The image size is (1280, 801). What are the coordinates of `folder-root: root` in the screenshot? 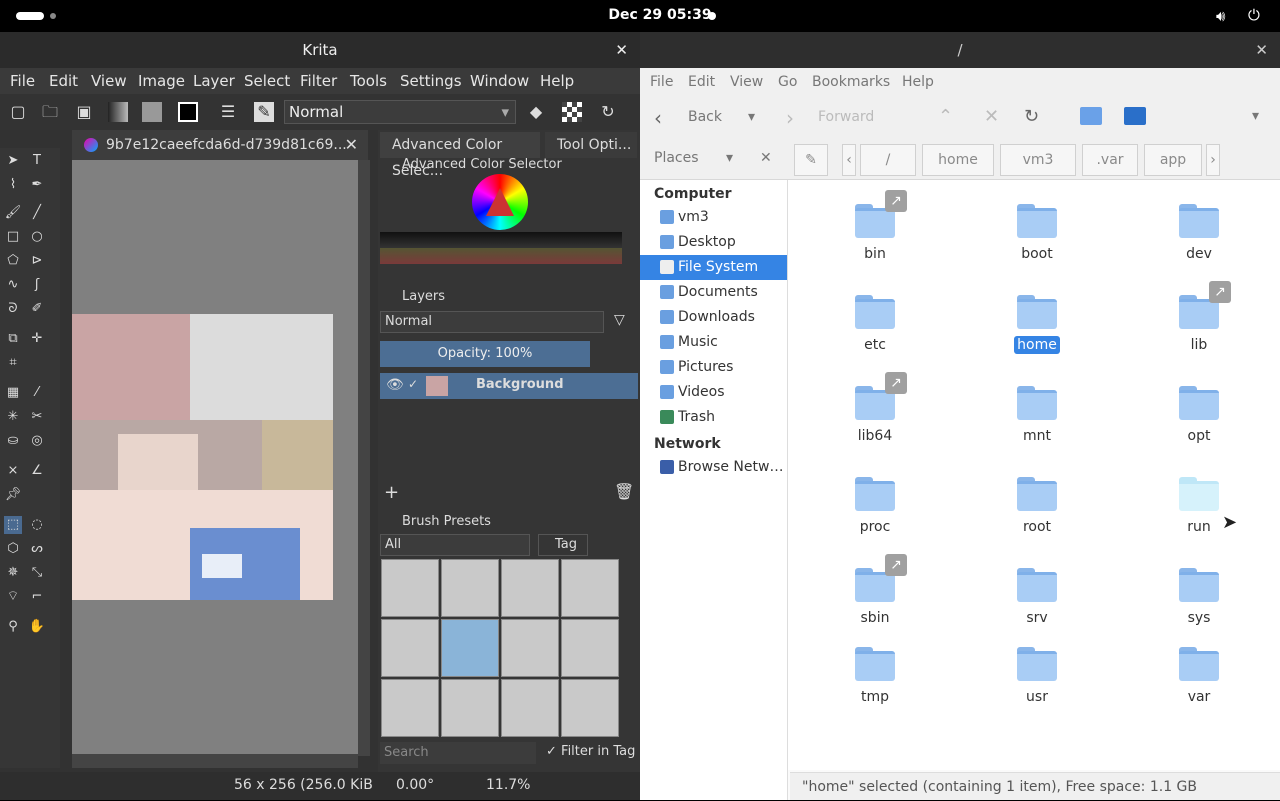 It's located at (1037, 509).